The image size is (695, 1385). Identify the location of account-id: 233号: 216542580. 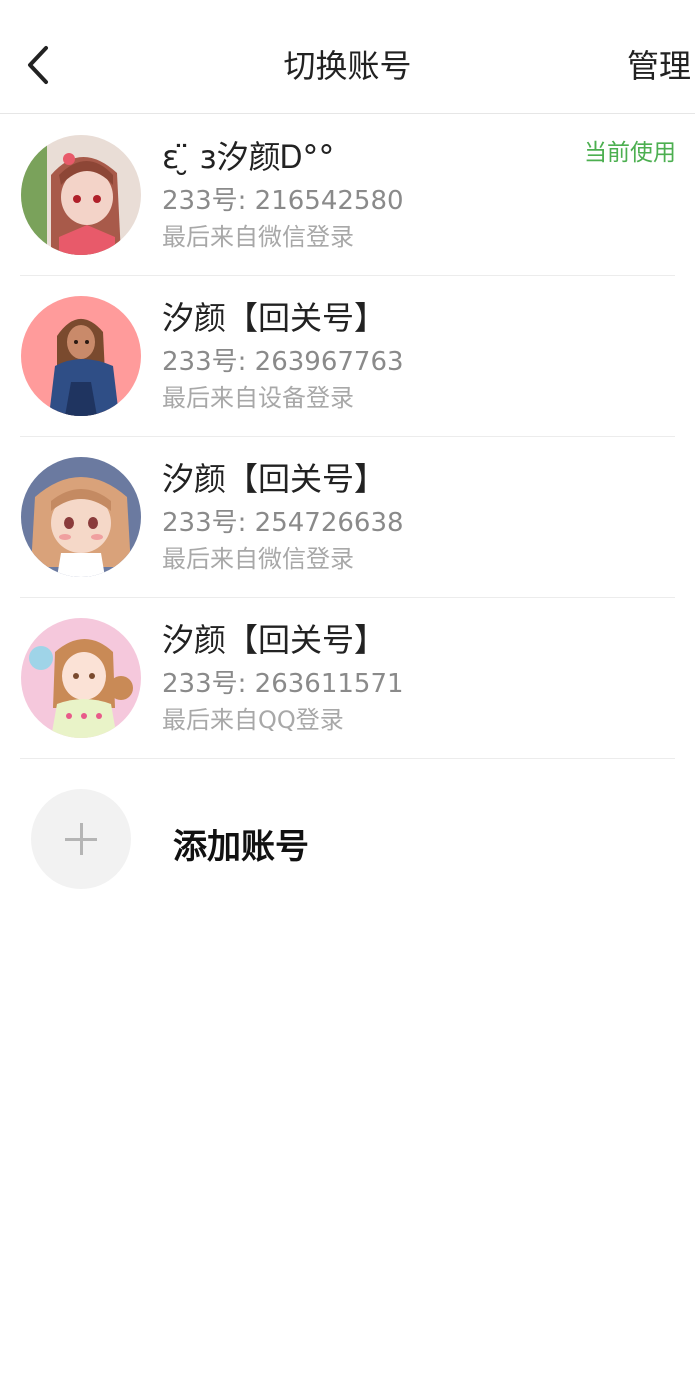
(283, 201).